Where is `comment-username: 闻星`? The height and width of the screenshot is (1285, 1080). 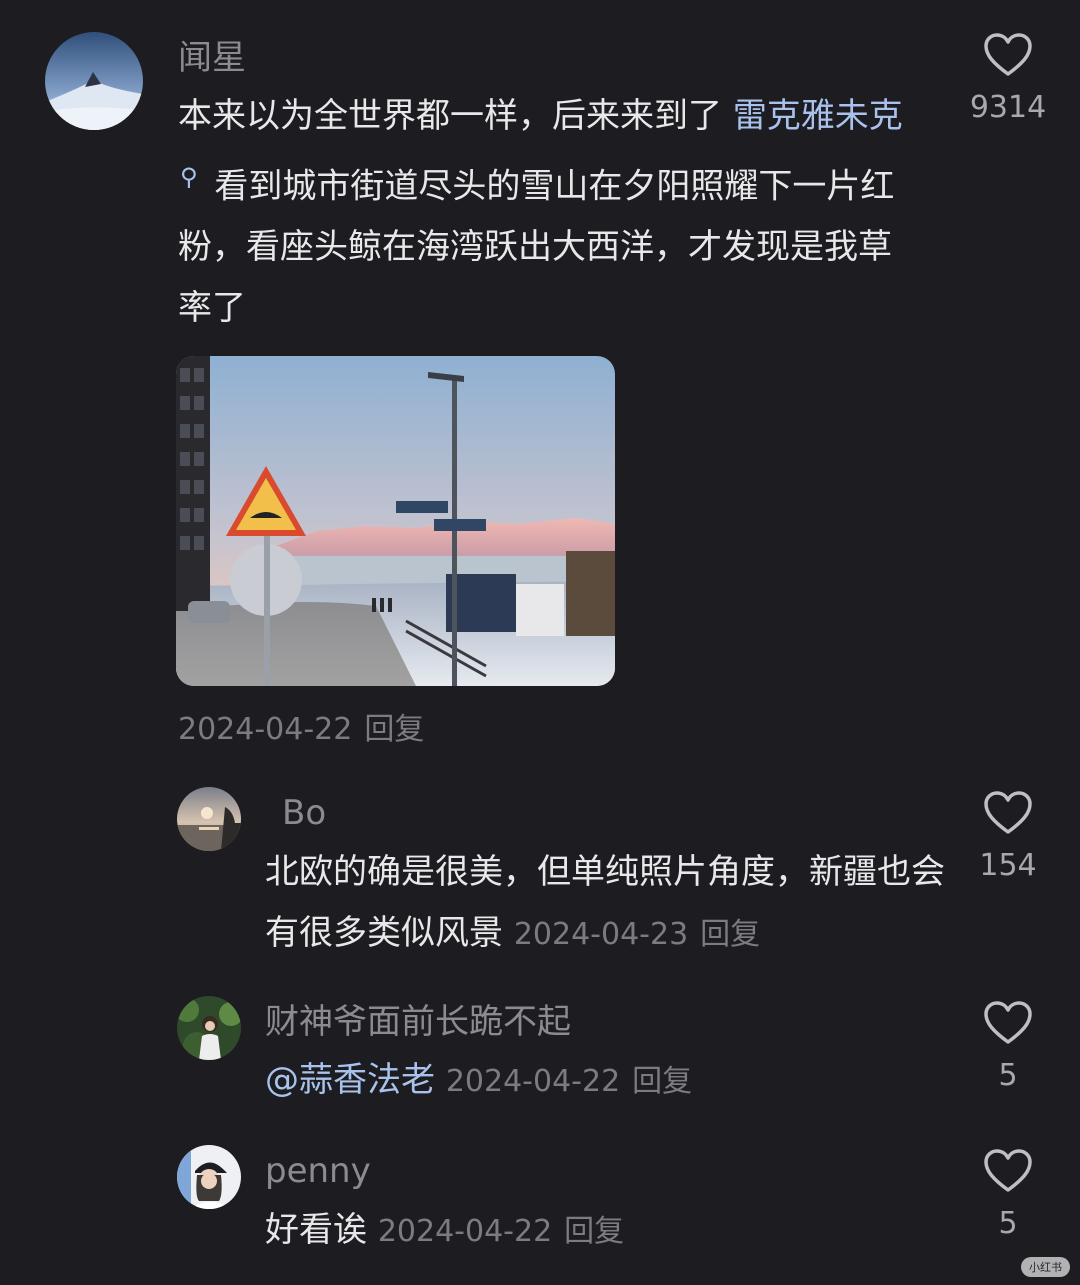
comment-username: 闻星 is located at coordinates (212, 58).